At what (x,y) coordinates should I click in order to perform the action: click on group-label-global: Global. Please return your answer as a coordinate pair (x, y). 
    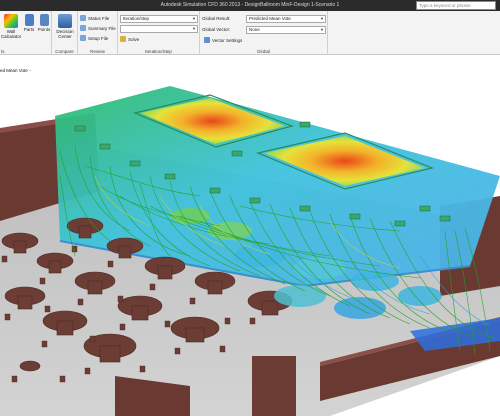
    Looking at the image, I should click on (263, 51).